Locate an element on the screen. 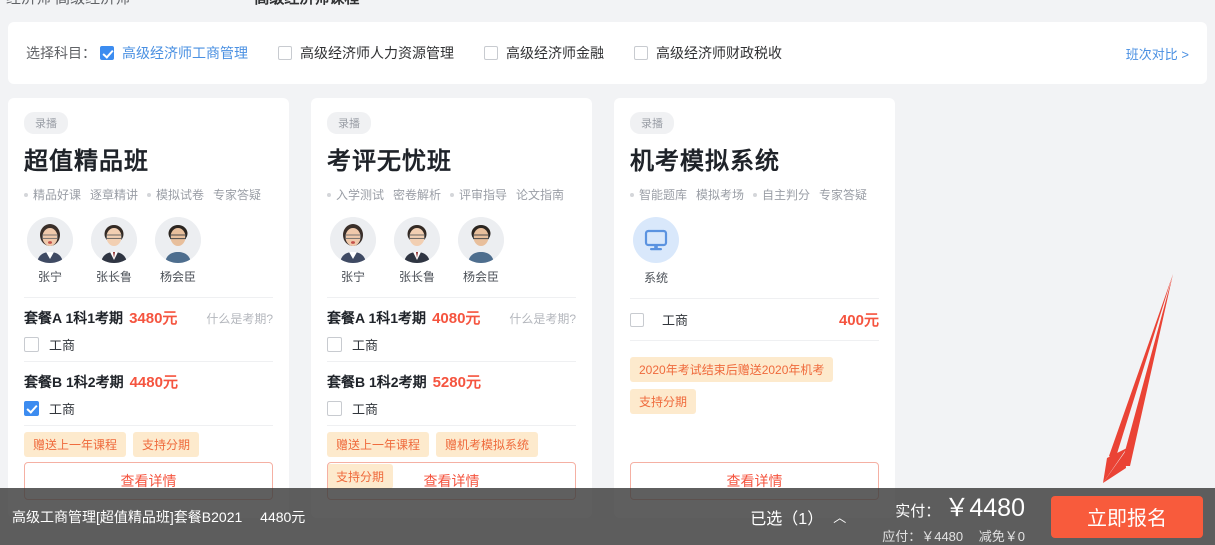  single-option-label: 工商 is located at coordinates (675, 320).